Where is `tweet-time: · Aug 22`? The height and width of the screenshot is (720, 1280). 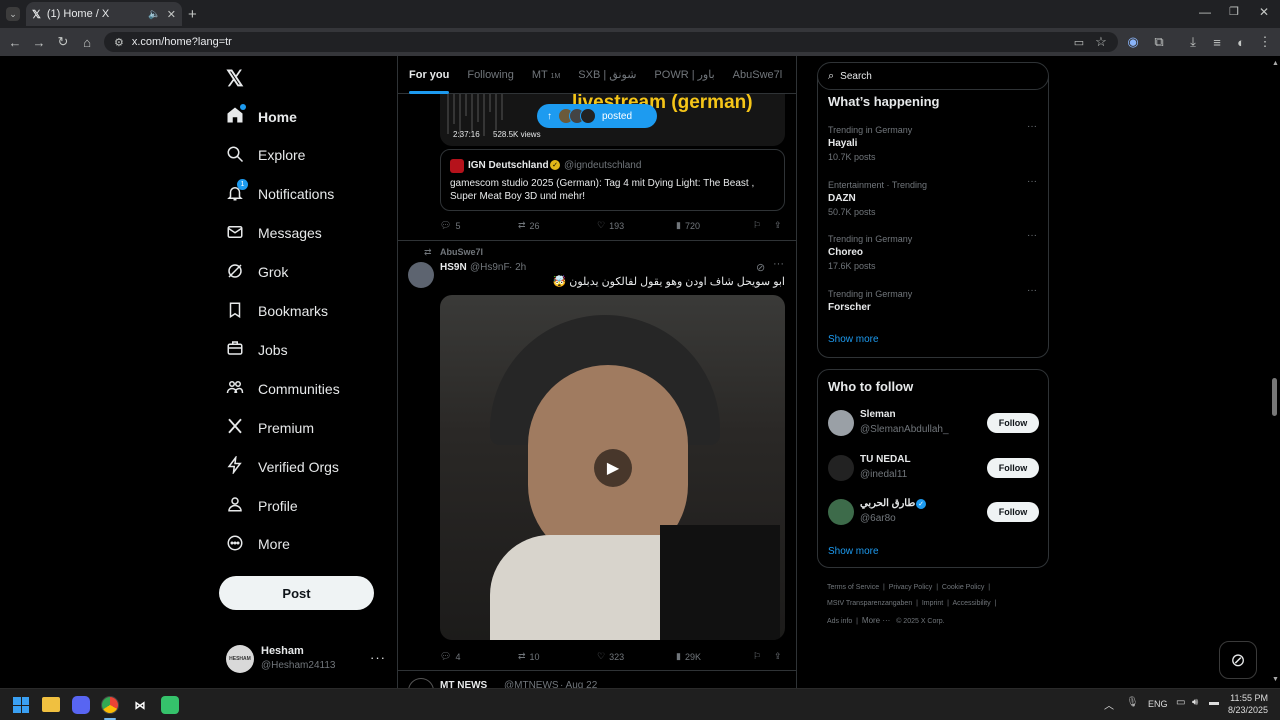 tweet-time: · Aug 22 is located at coordinates (578, 684).